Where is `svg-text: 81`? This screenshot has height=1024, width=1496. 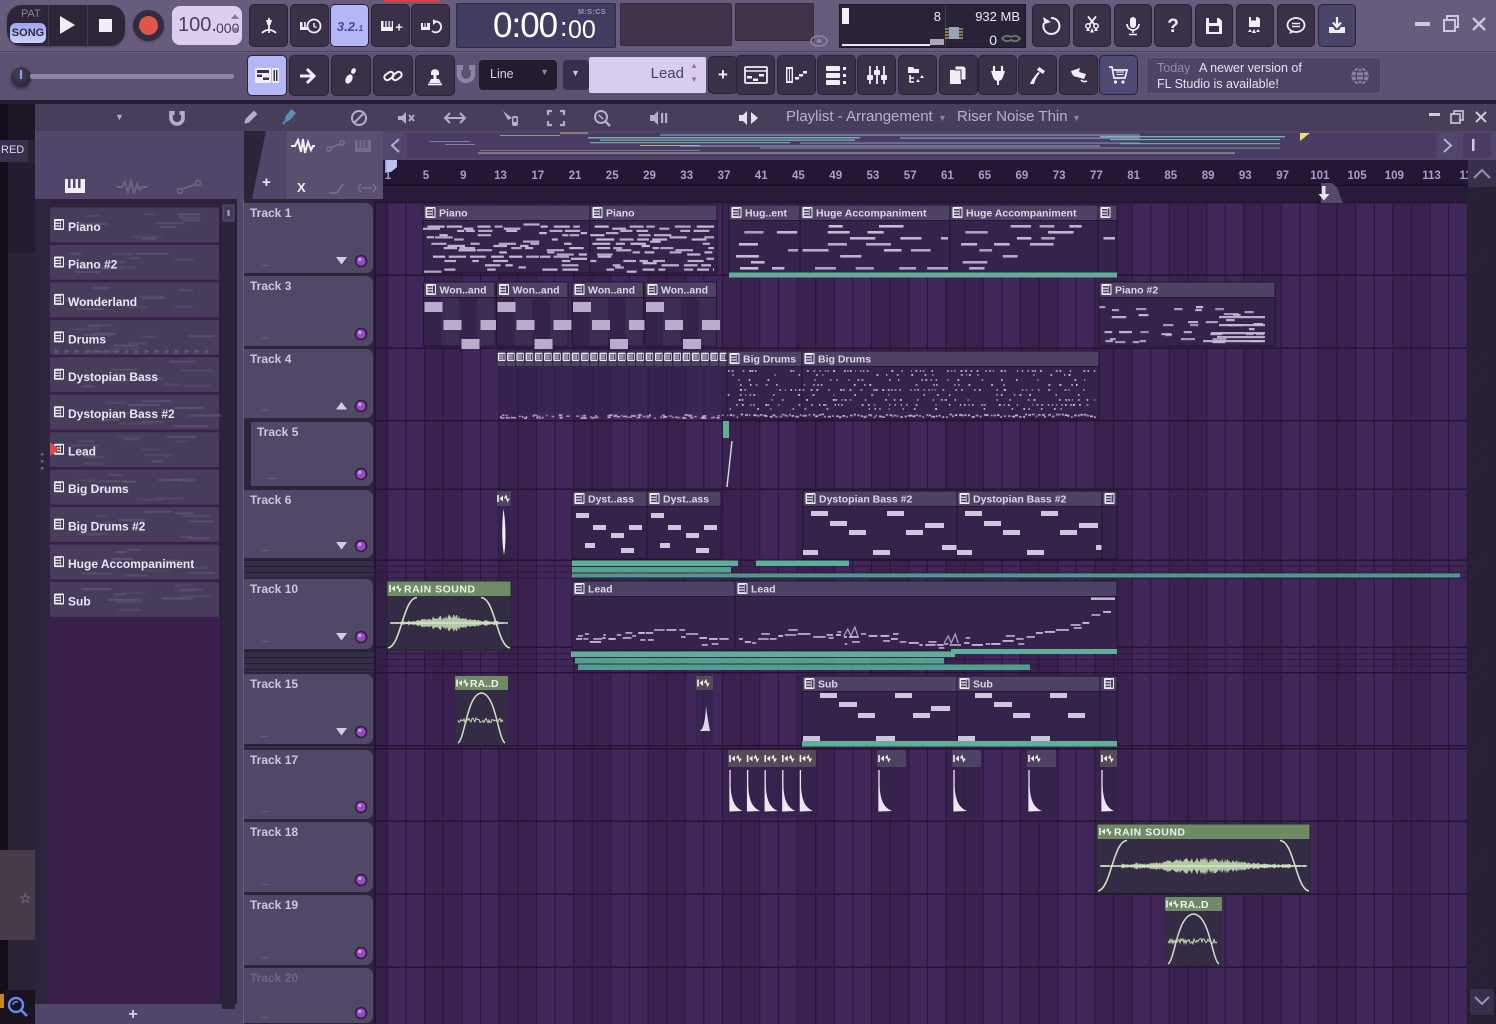 svg-text: 81 is located at coordinates (1133, 176).